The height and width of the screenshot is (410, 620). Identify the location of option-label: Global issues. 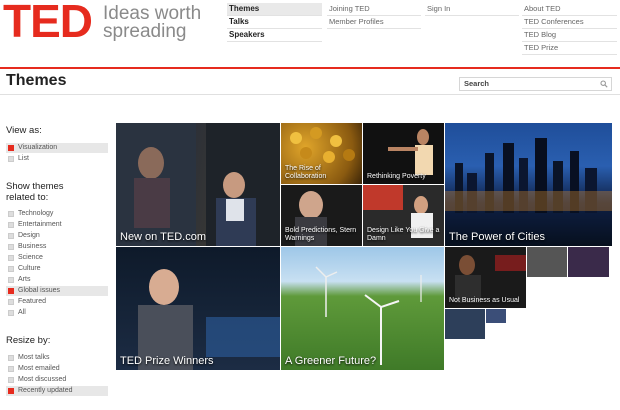
(39, 290).